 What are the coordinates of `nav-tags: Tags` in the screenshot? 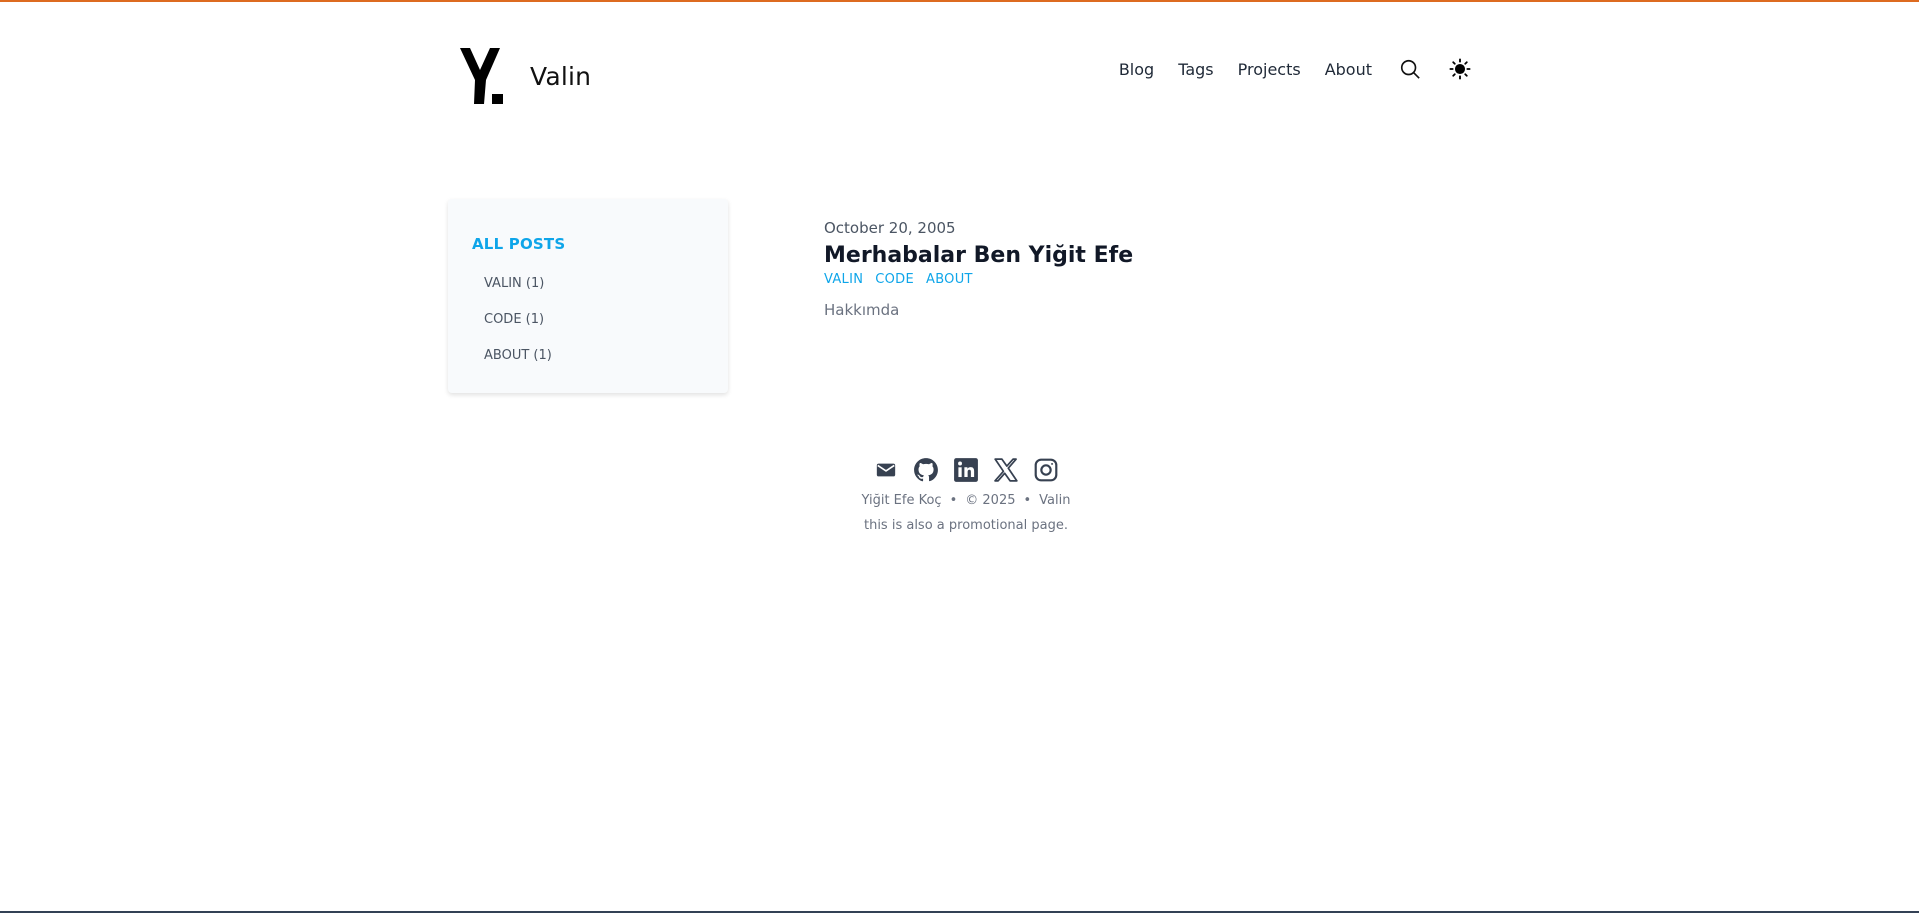 It's located at (1195, 69).